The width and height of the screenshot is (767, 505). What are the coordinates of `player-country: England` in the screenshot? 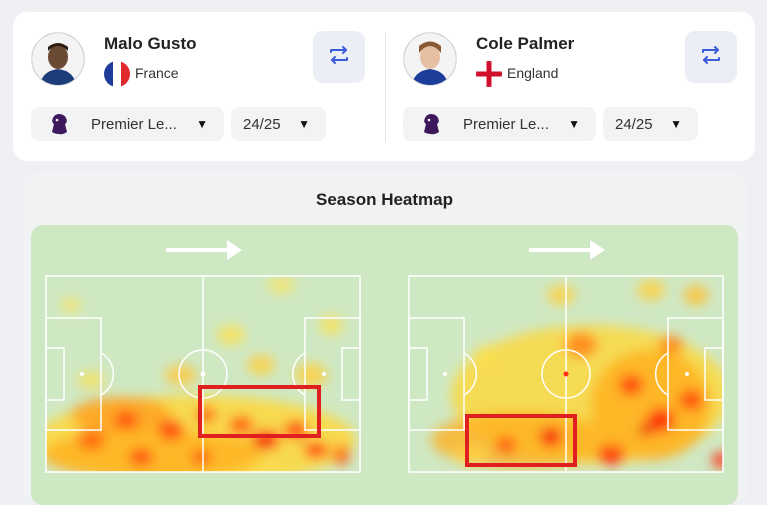 It's located at (533, 73).